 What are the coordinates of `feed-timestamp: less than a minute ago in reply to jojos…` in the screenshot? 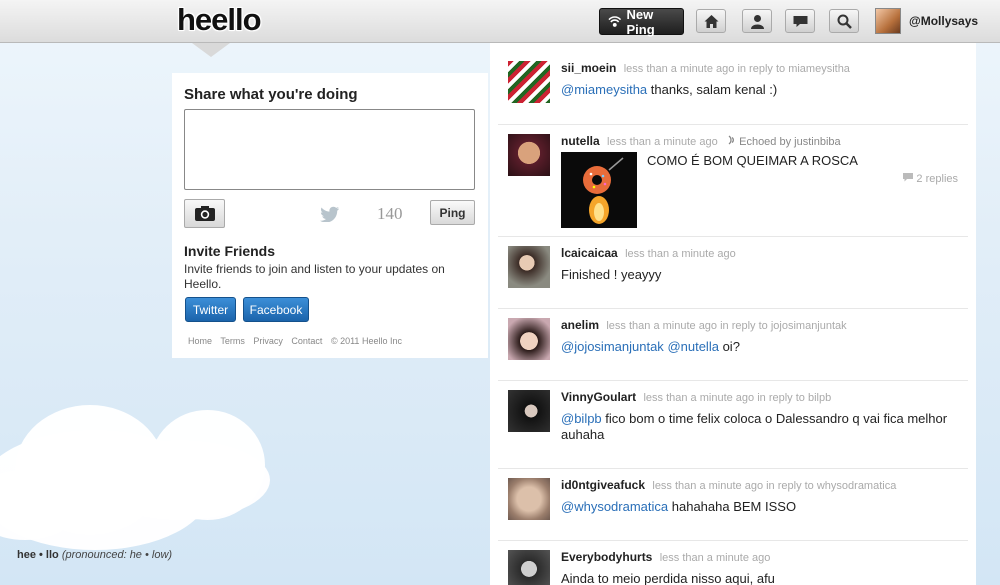 It's located at (726, 326).